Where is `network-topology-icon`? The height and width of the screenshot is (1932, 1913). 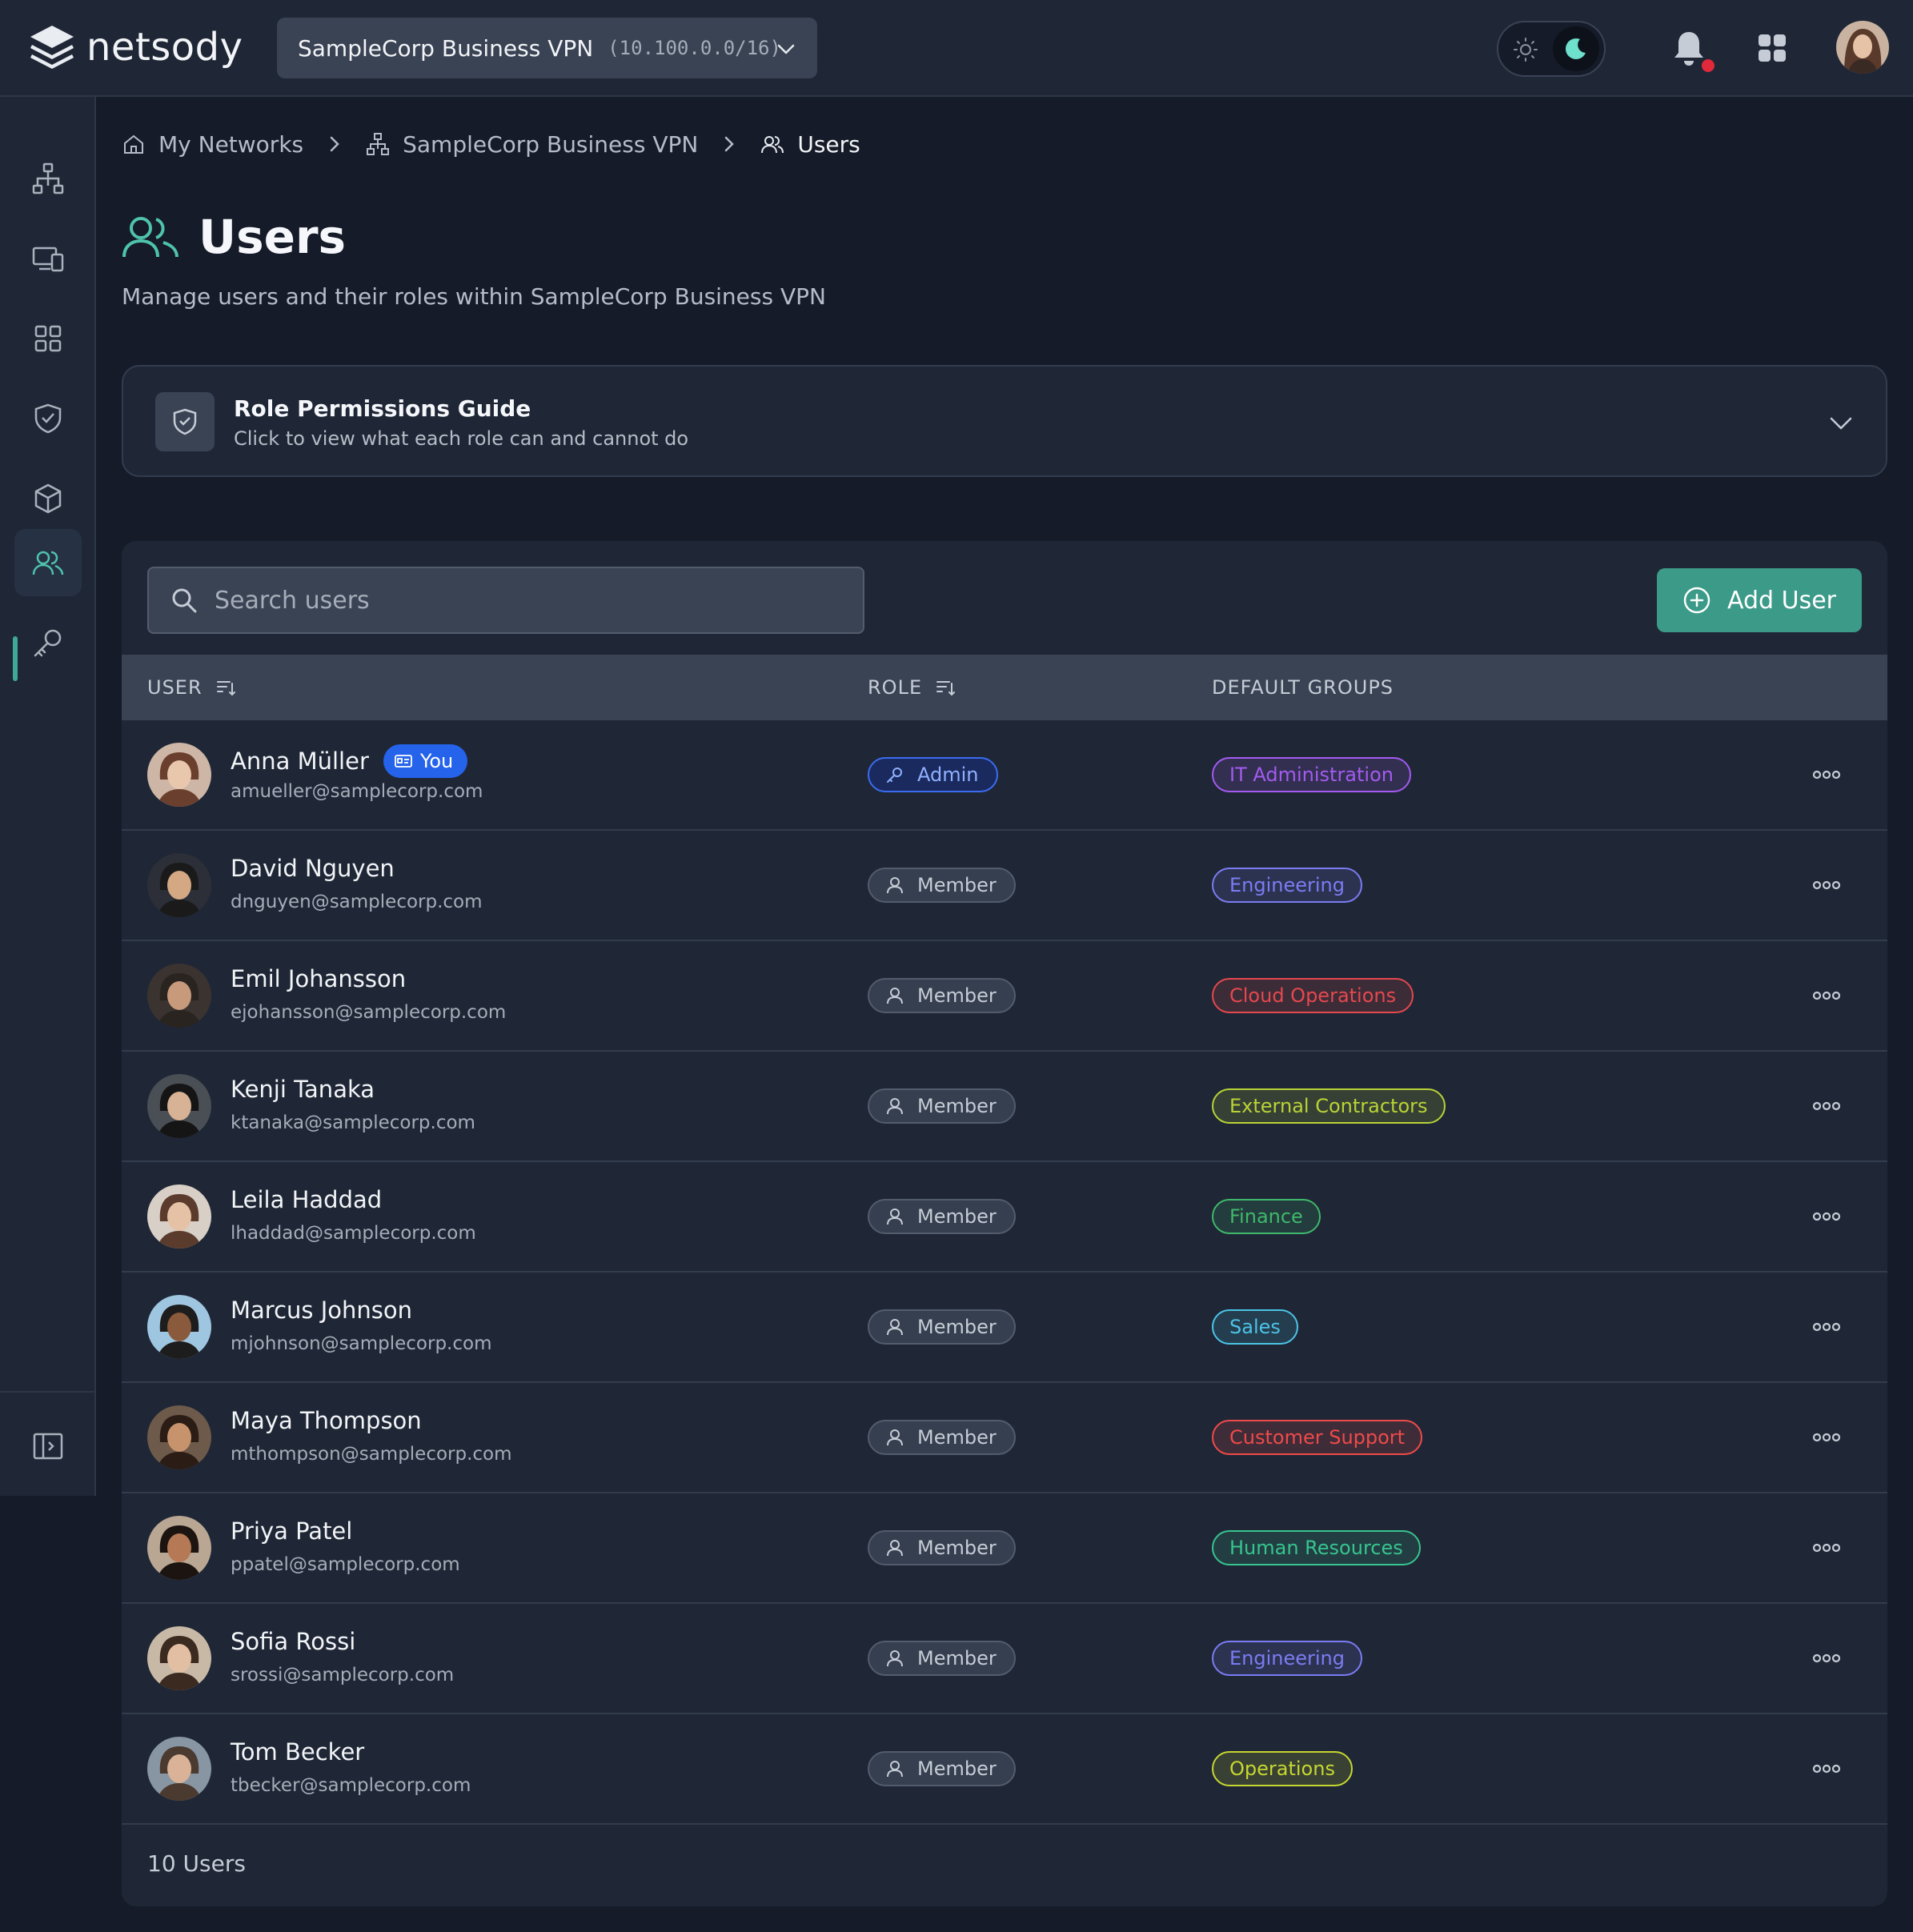
network-topology-icon is located at coordinates (378, 144).